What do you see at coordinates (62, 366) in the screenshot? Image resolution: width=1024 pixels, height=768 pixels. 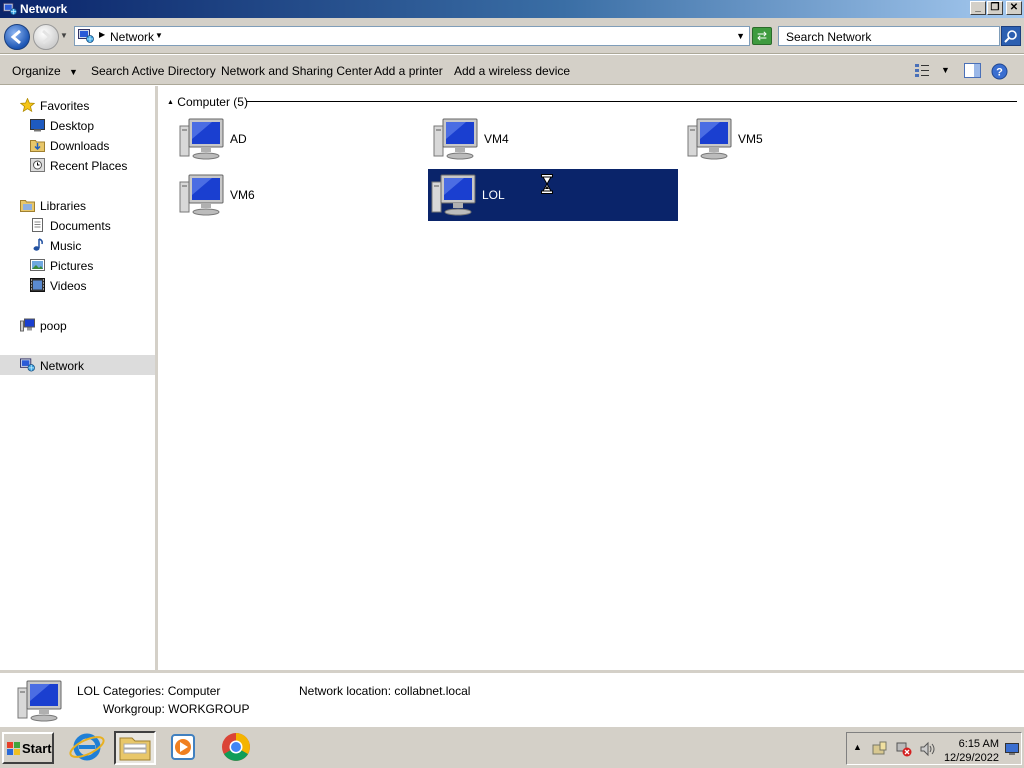 I see `sidebar-label-network: Network` at bounding box center [62, 366].